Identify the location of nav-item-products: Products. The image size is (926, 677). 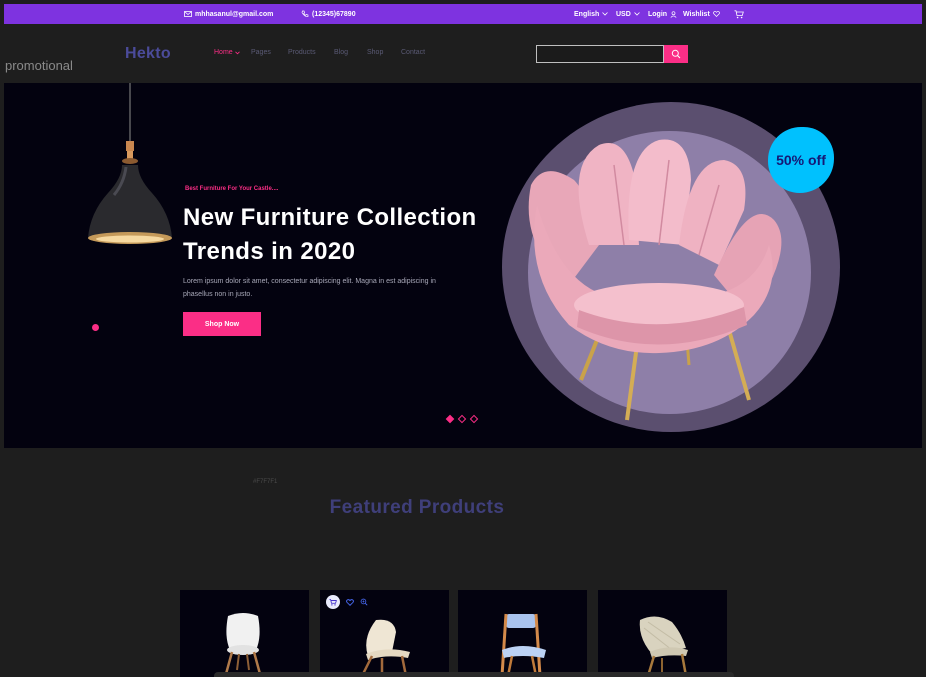
(302, 52).